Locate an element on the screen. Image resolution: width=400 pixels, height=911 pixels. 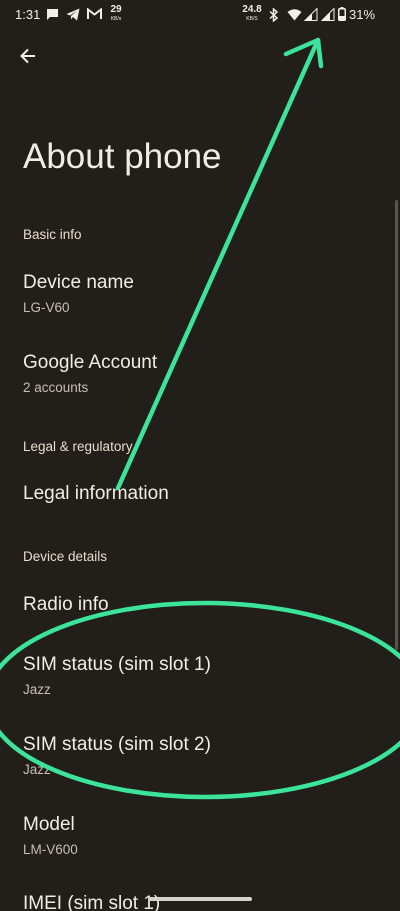
arrow-back-icon is located at coordinates (27, 56).